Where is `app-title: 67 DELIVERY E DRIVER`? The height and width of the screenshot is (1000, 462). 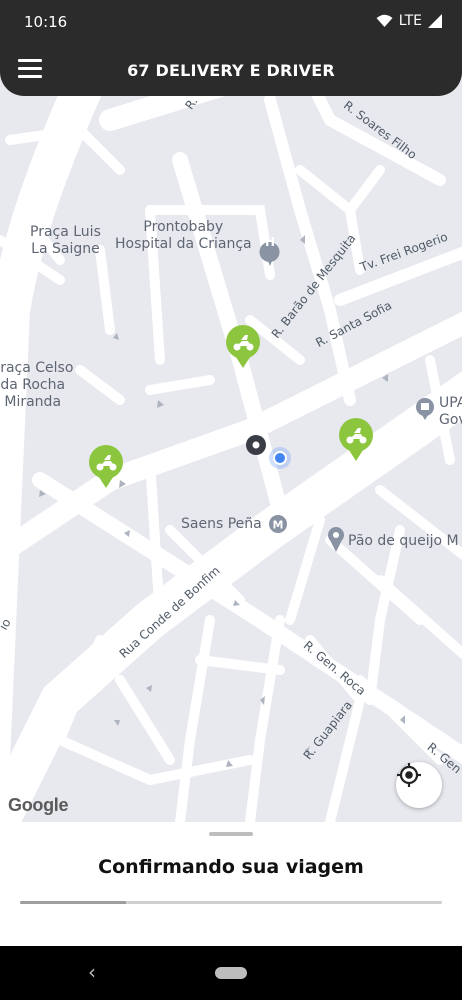 app-title: 67 DELIVERY E DRIVER is located at coordinates (231, 70).